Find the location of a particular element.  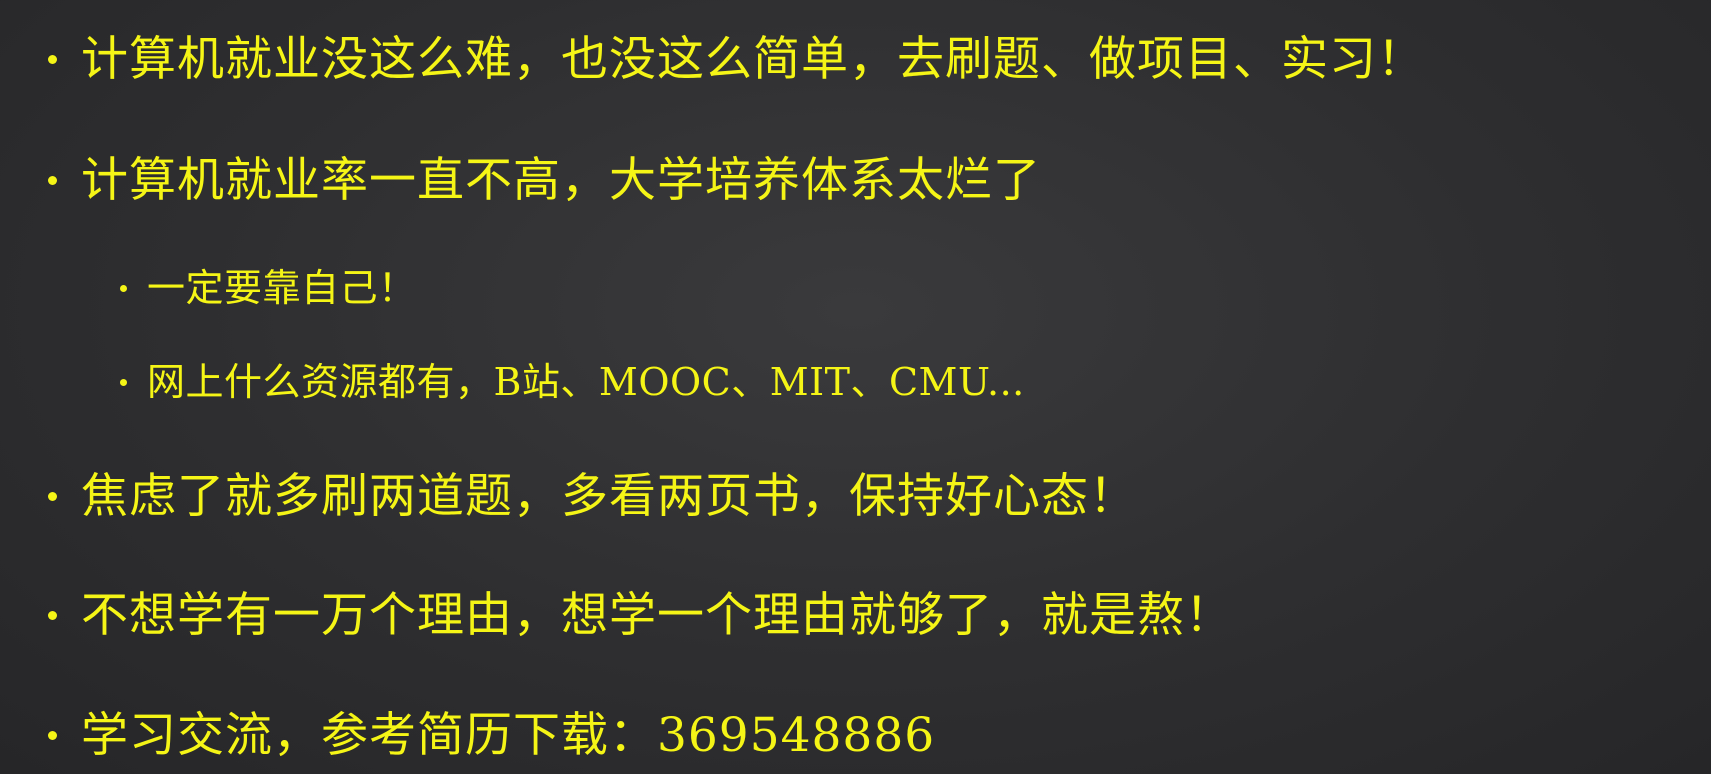

bullet-text: 不想学有一万个理由，想学一个理由就够了，就是熬！ is located at coordinates (657, 615).